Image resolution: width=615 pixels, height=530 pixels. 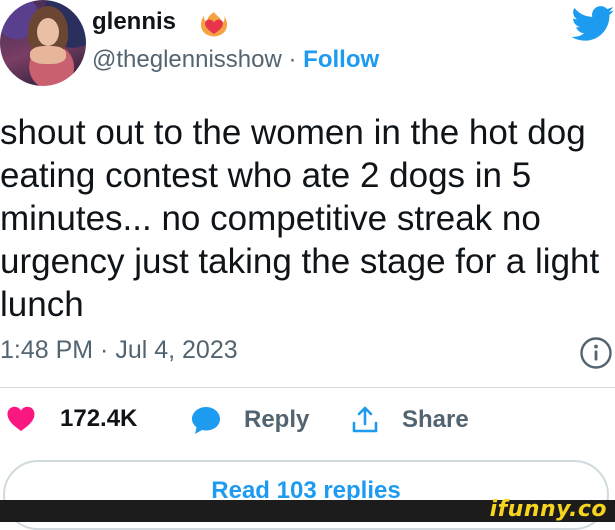 What do you see at coordinates (206, 420) in the screenshot?
I see `reply-bubble-icon` at bounding box center [206, 420].